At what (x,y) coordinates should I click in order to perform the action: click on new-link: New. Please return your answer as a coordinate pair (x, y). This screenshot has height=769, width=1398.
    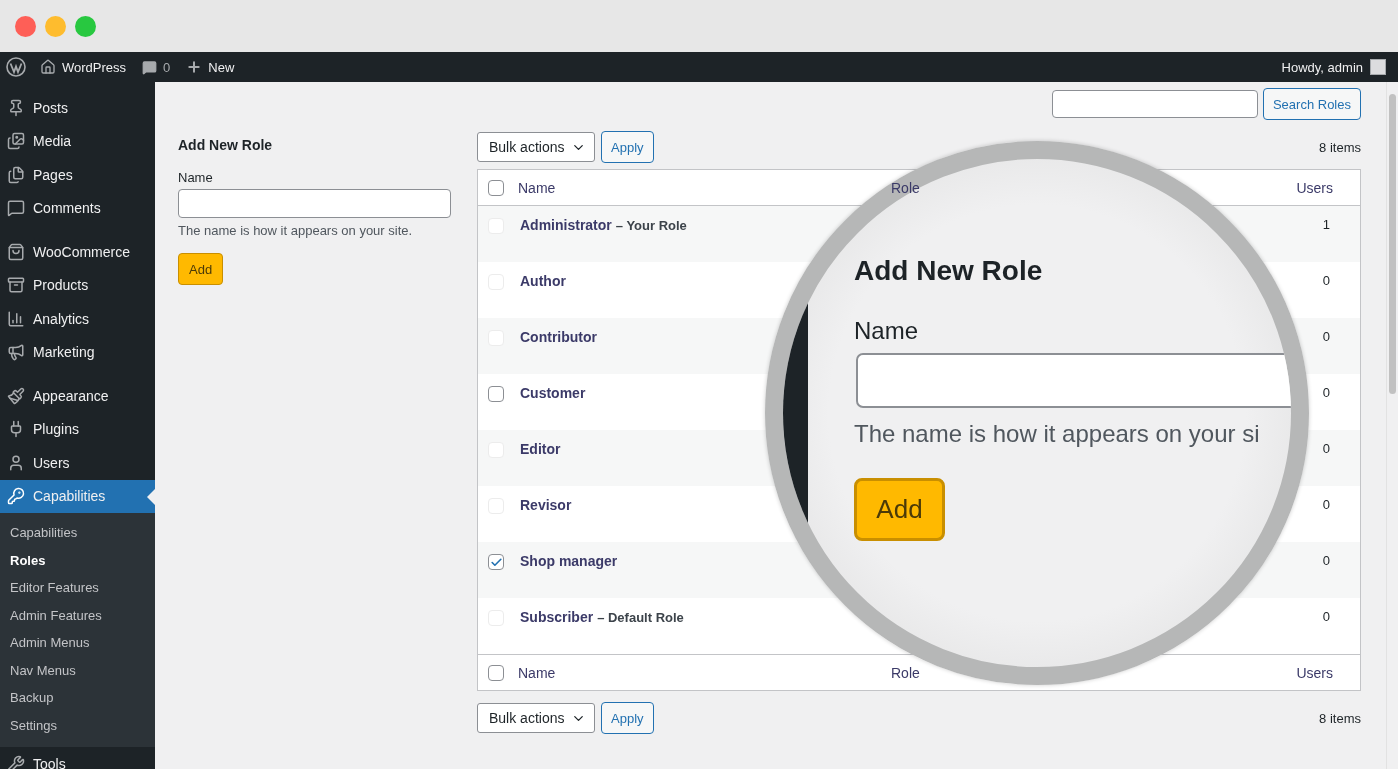
    Looking at the image, I should click on (221, 67).